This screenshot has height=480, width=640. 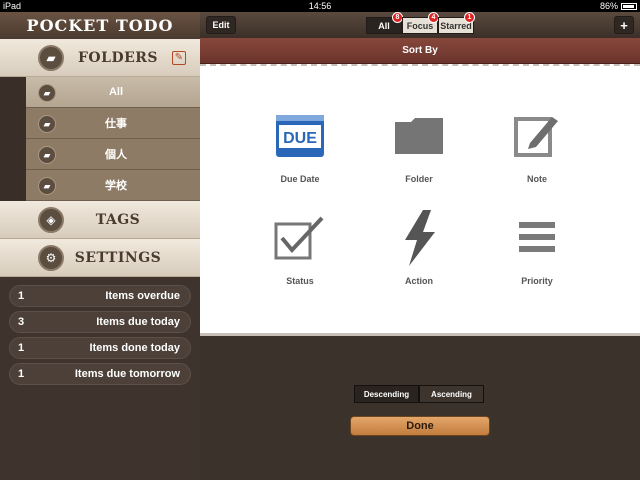 What do you see at coordinates (300, 281) in the screenshot?
I see `sort-label: Status` at bounding box center [300, 281].